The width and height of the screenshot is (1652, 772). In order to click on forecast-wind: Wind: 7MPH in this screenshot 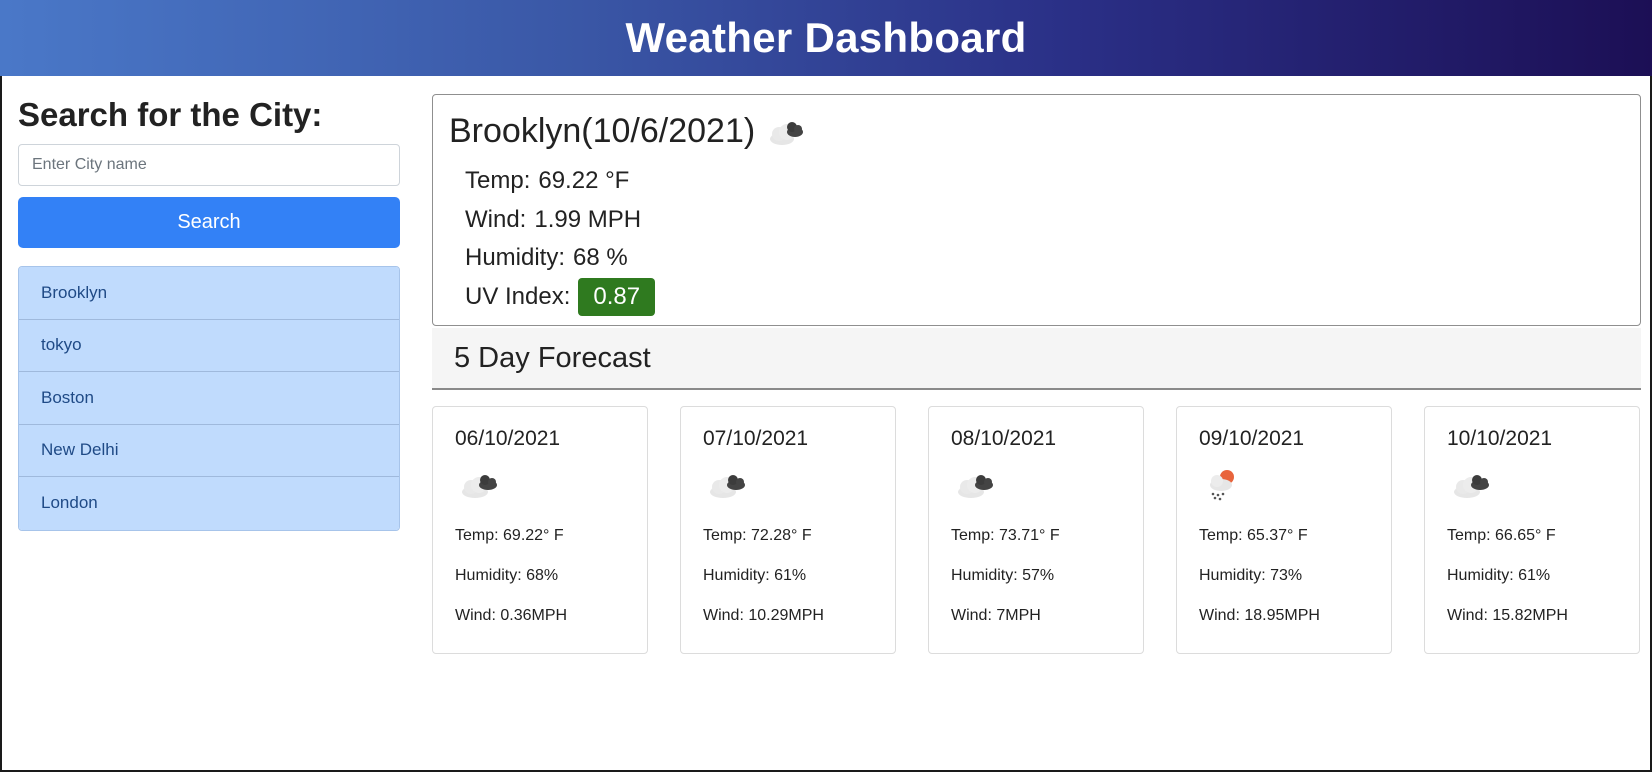, I will do `click(996, 615)`.